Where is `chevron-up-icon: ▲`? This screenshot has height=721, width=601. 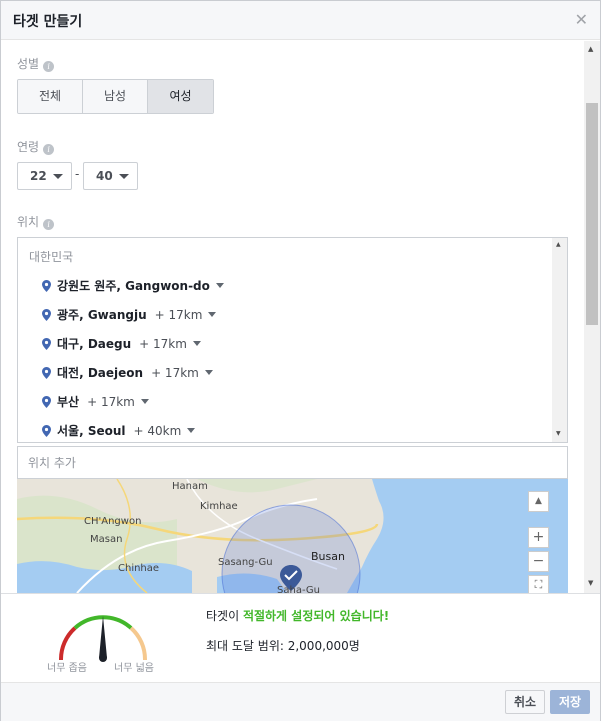 chevron-up-icon: ▲ is located at coordinates (538, 501).